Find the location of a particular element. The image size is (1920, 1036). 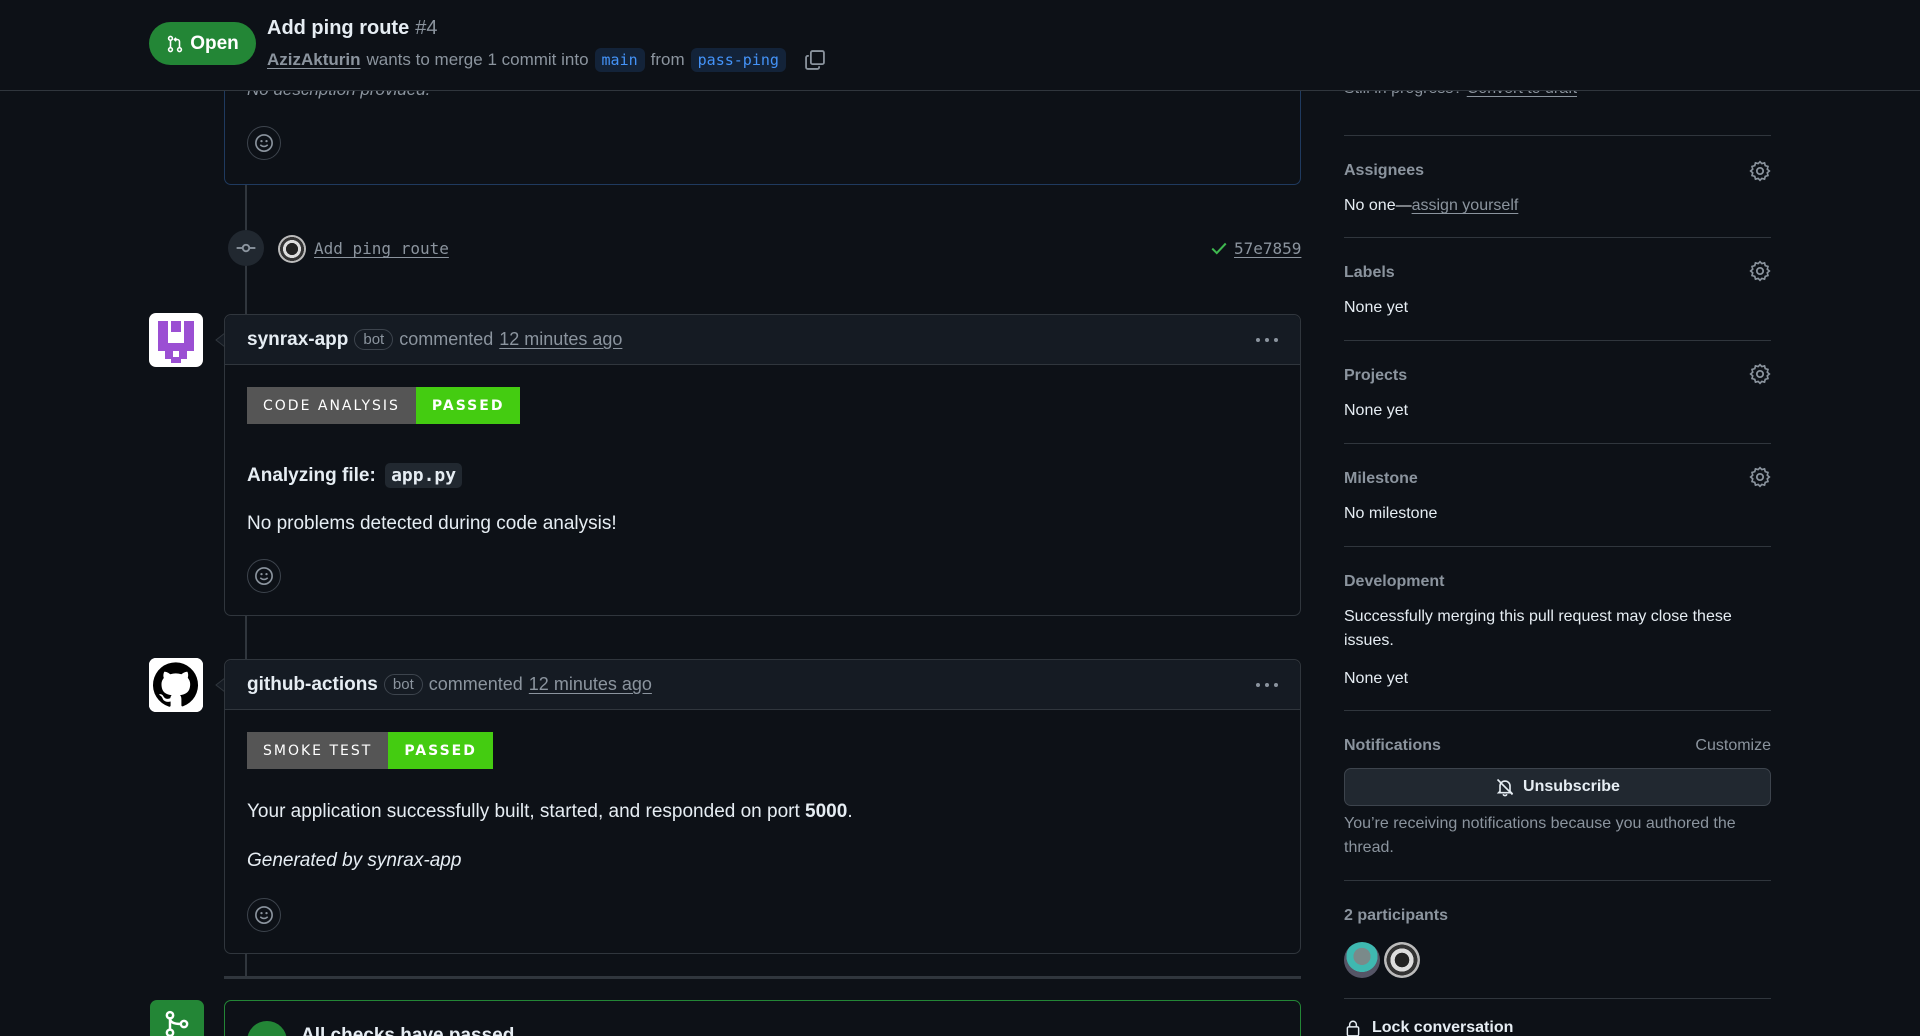

analysis-heading-prefix: Analyzing file: is located at coordinates (311, 475).